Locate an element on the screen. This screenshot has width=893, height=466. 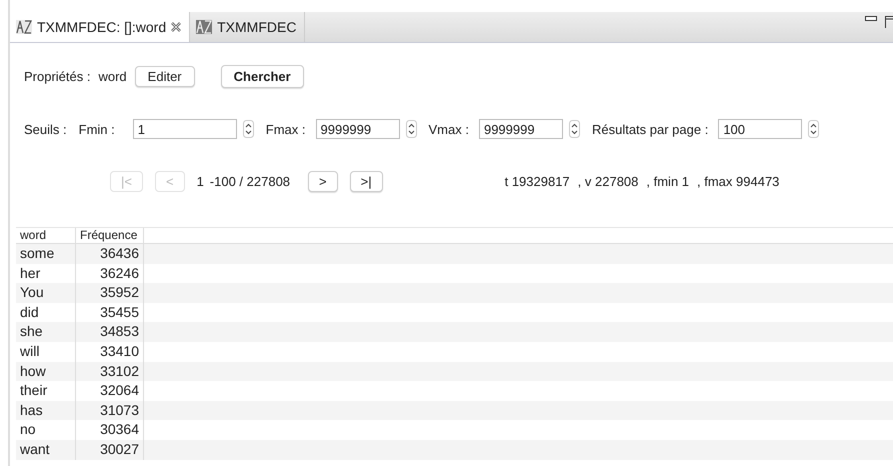
table-cell: 36436 is located at coordinates (110, 254).